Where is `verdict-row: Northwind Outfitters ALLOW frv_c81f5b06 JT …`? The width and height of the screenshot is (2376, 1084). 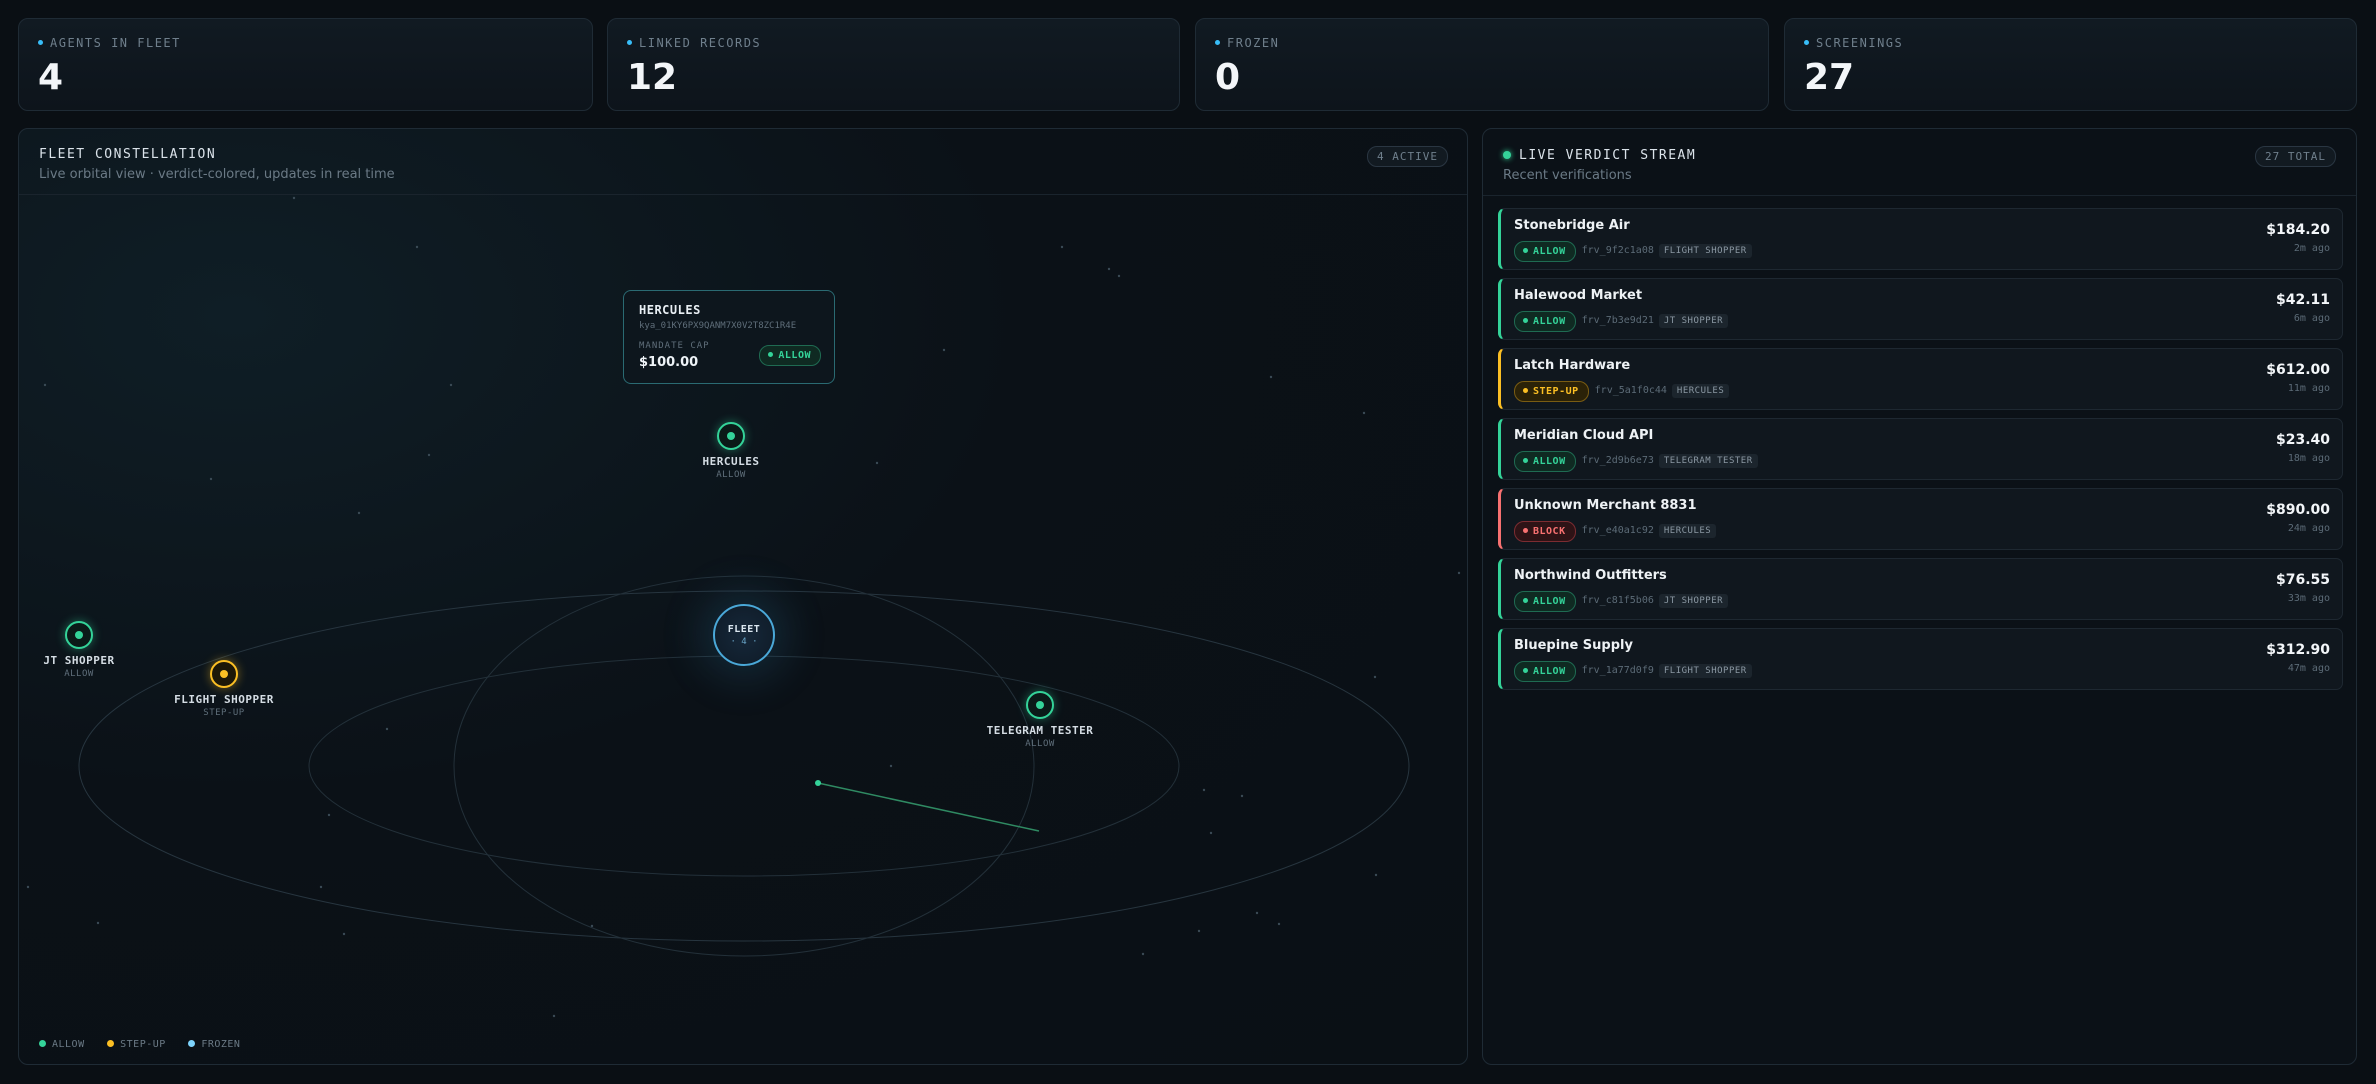 verdict-row: Northwind Outfitters ALLOW frv_c81f5b06 JT … is located at coordinates (1920, 589).